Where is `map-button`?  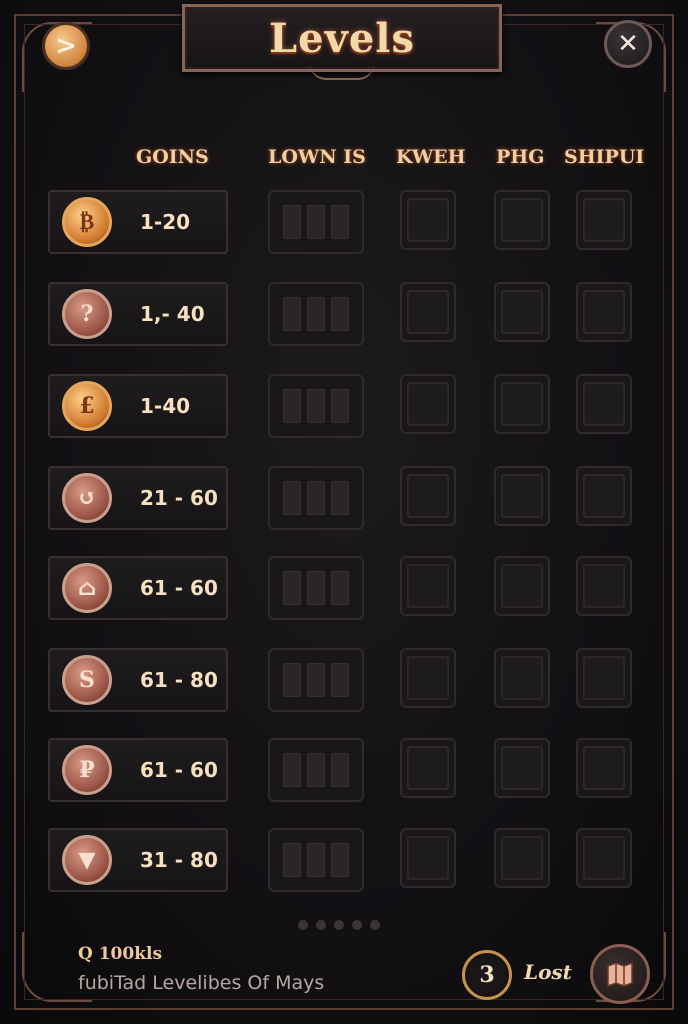
map-button is located at coordinates (620, 974).